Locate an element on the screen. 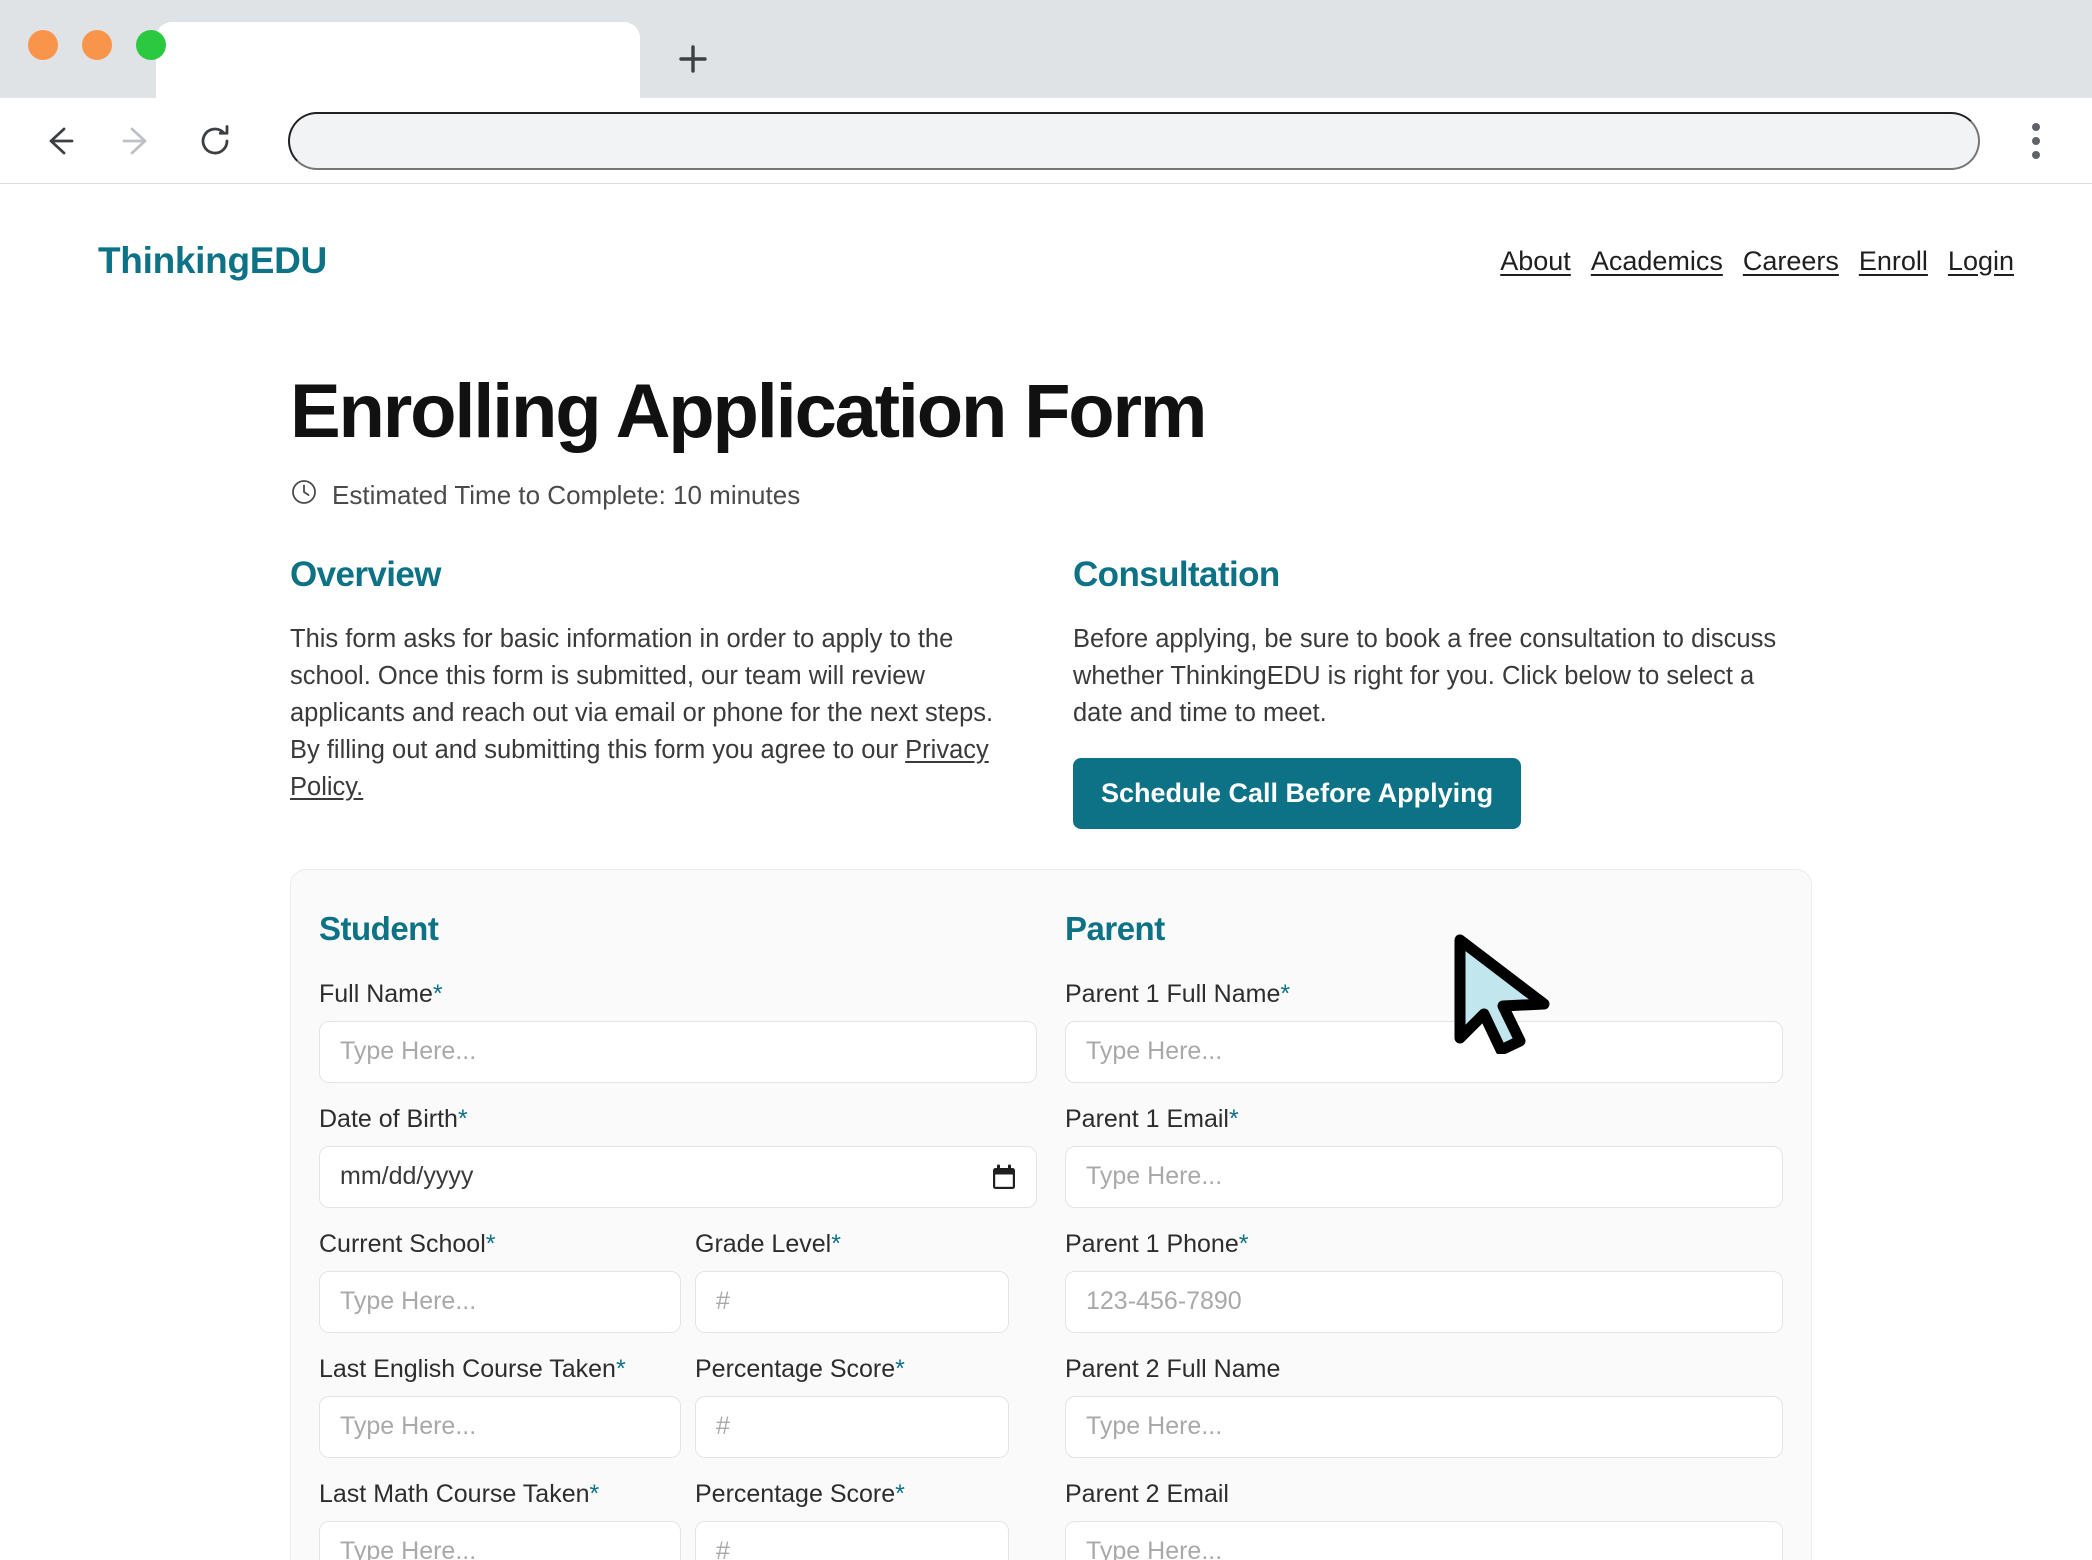 The height and width of the screenshot is (1560, 2092). kebab-menu-icon is located at coordinates (2036, 141).